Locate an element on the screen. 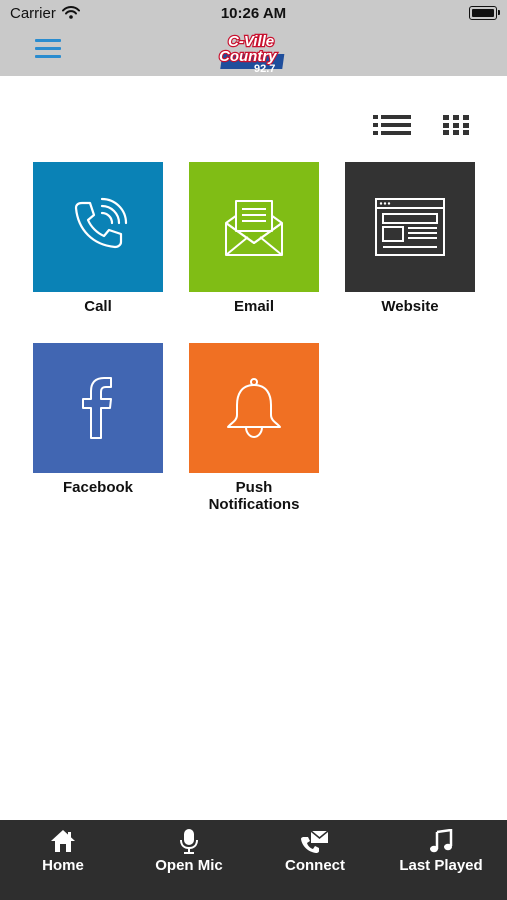  tile-email-square is located at coordinates (254, 227).